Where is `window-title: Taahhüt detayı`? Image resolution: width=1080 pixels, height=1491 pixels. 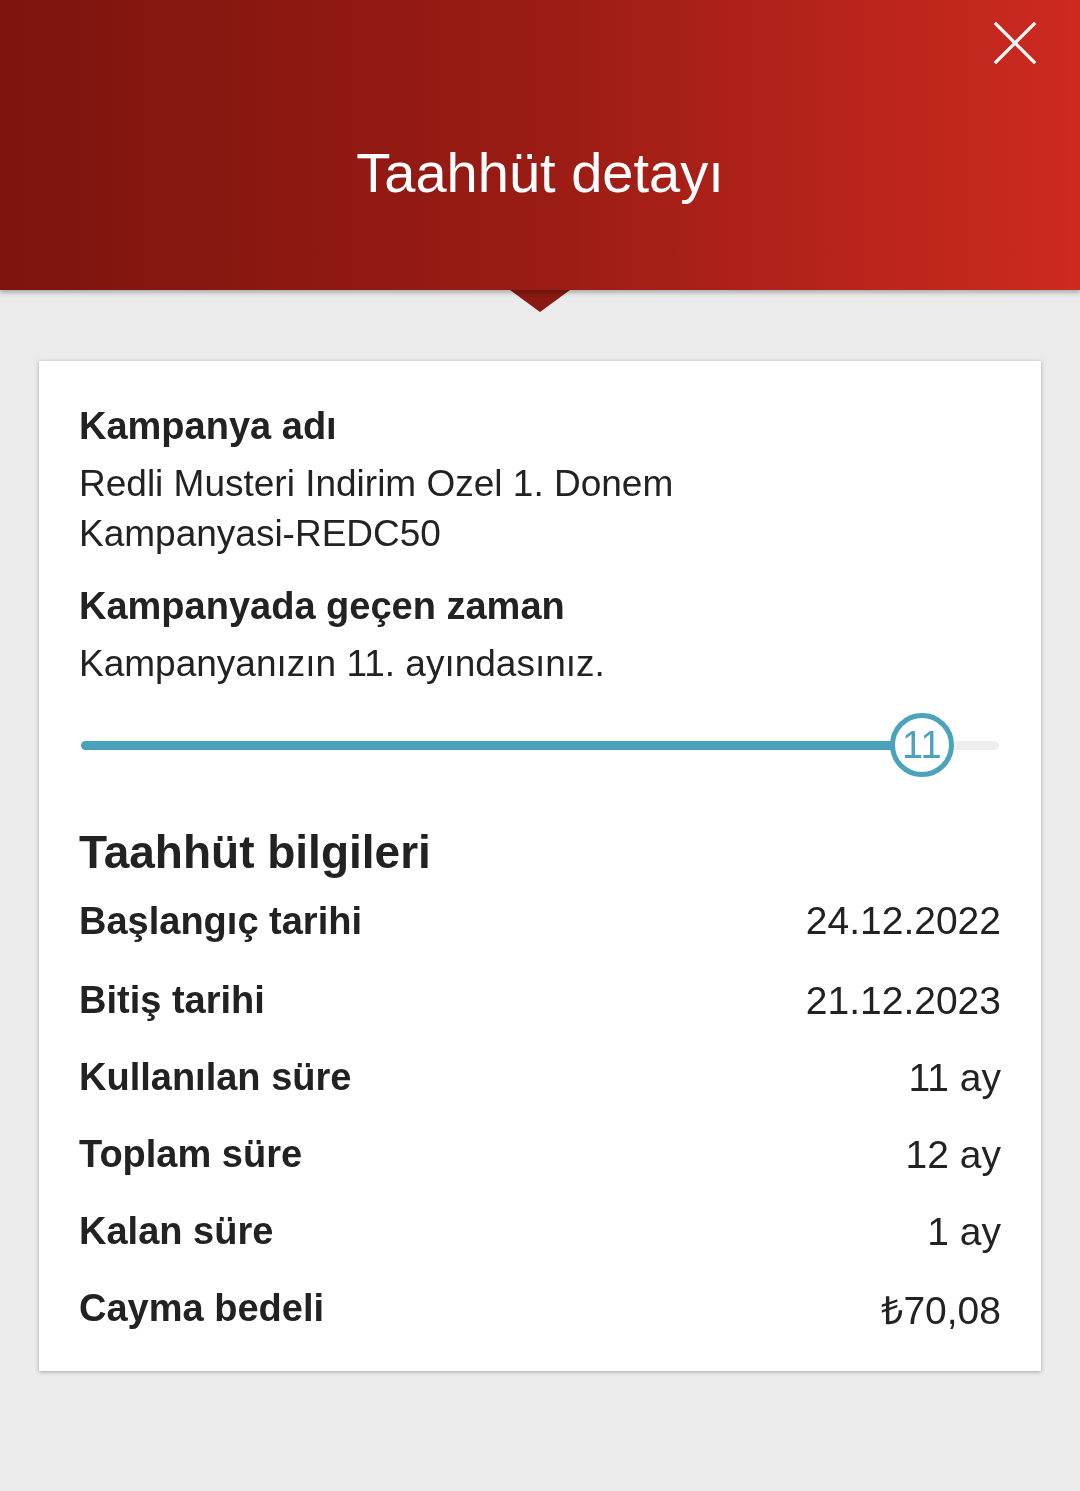
window-title: Taahhüt detayı is located at coordinates (540, 173).